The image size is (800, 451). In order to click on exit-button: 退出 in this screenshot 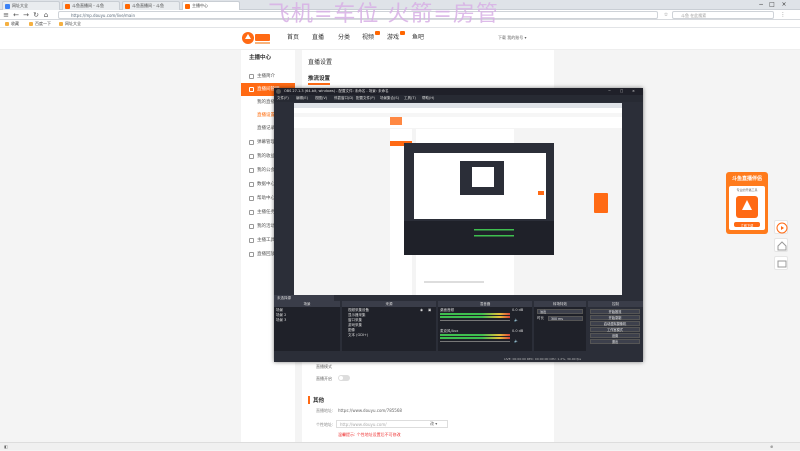, I will do `click(615, 341)`.